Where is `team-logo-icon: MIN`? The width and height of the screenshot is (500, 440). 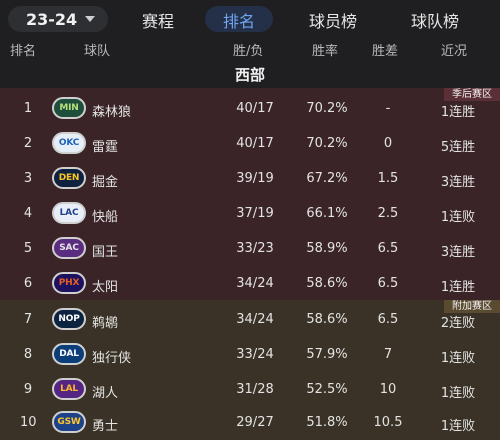 team-logo-icon: MIN is located at coordinates (69, 108).